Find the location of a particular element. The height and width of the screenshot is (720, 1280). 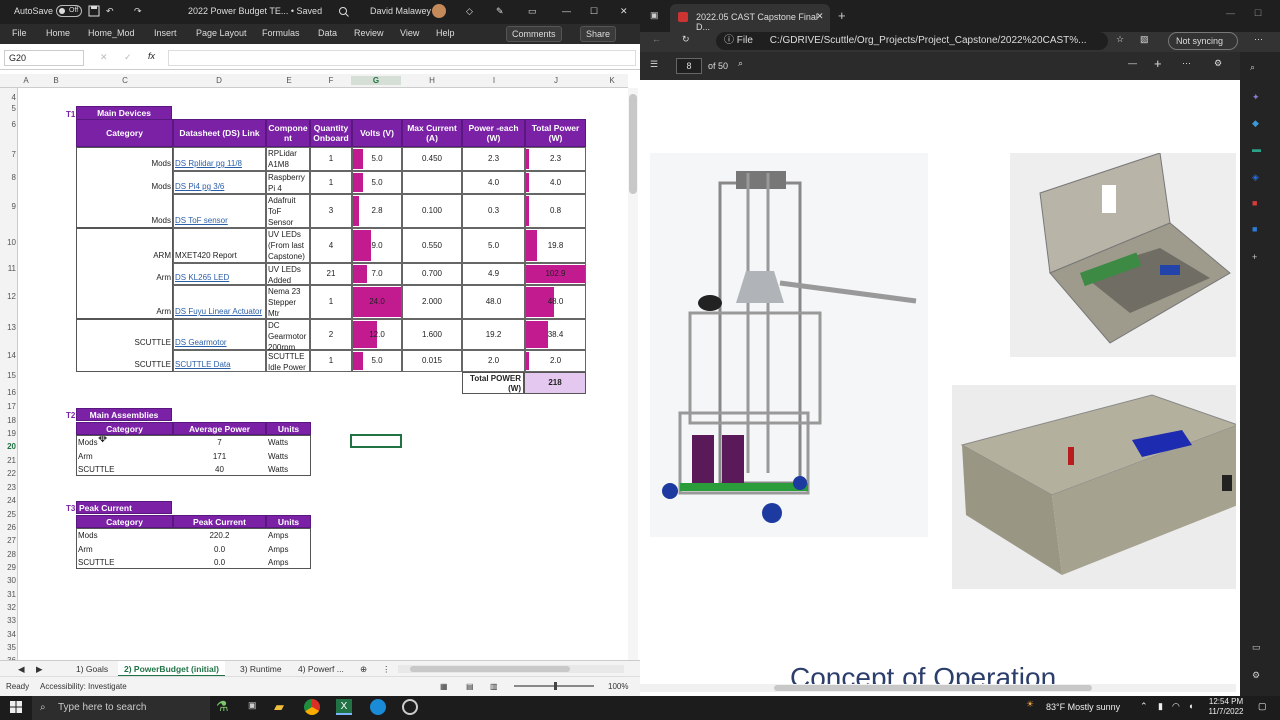

sidebar-tag-icon: ◆ is located at coordinates (1255, 123).